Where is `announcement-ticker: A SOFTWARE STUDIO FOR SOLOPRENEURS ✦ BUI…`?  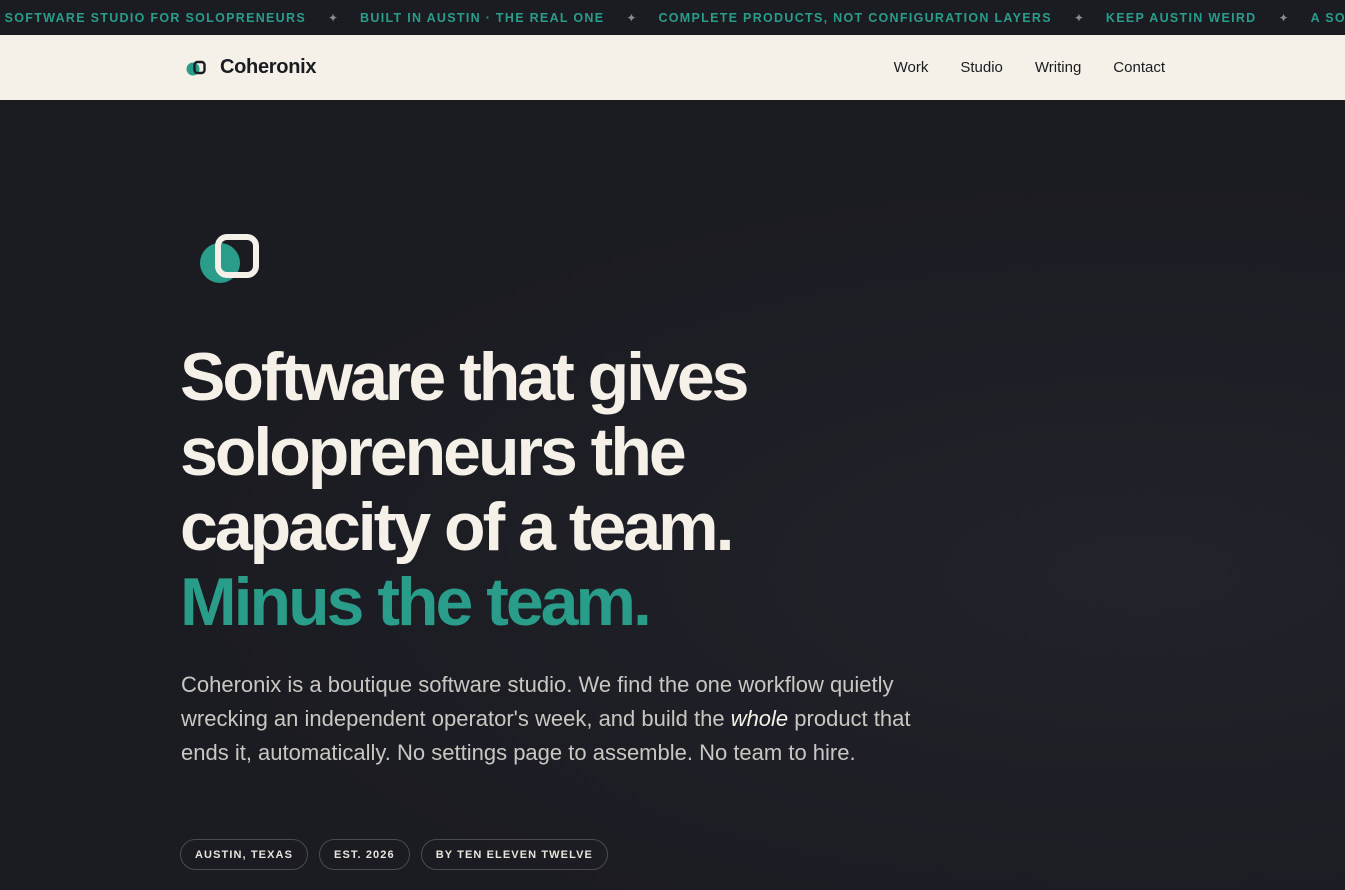
announcement-ticker: A SOFTWARE STUDIO FOR SOLOPRENEURS ✦ BUI… is located at coordinates (672, 17).